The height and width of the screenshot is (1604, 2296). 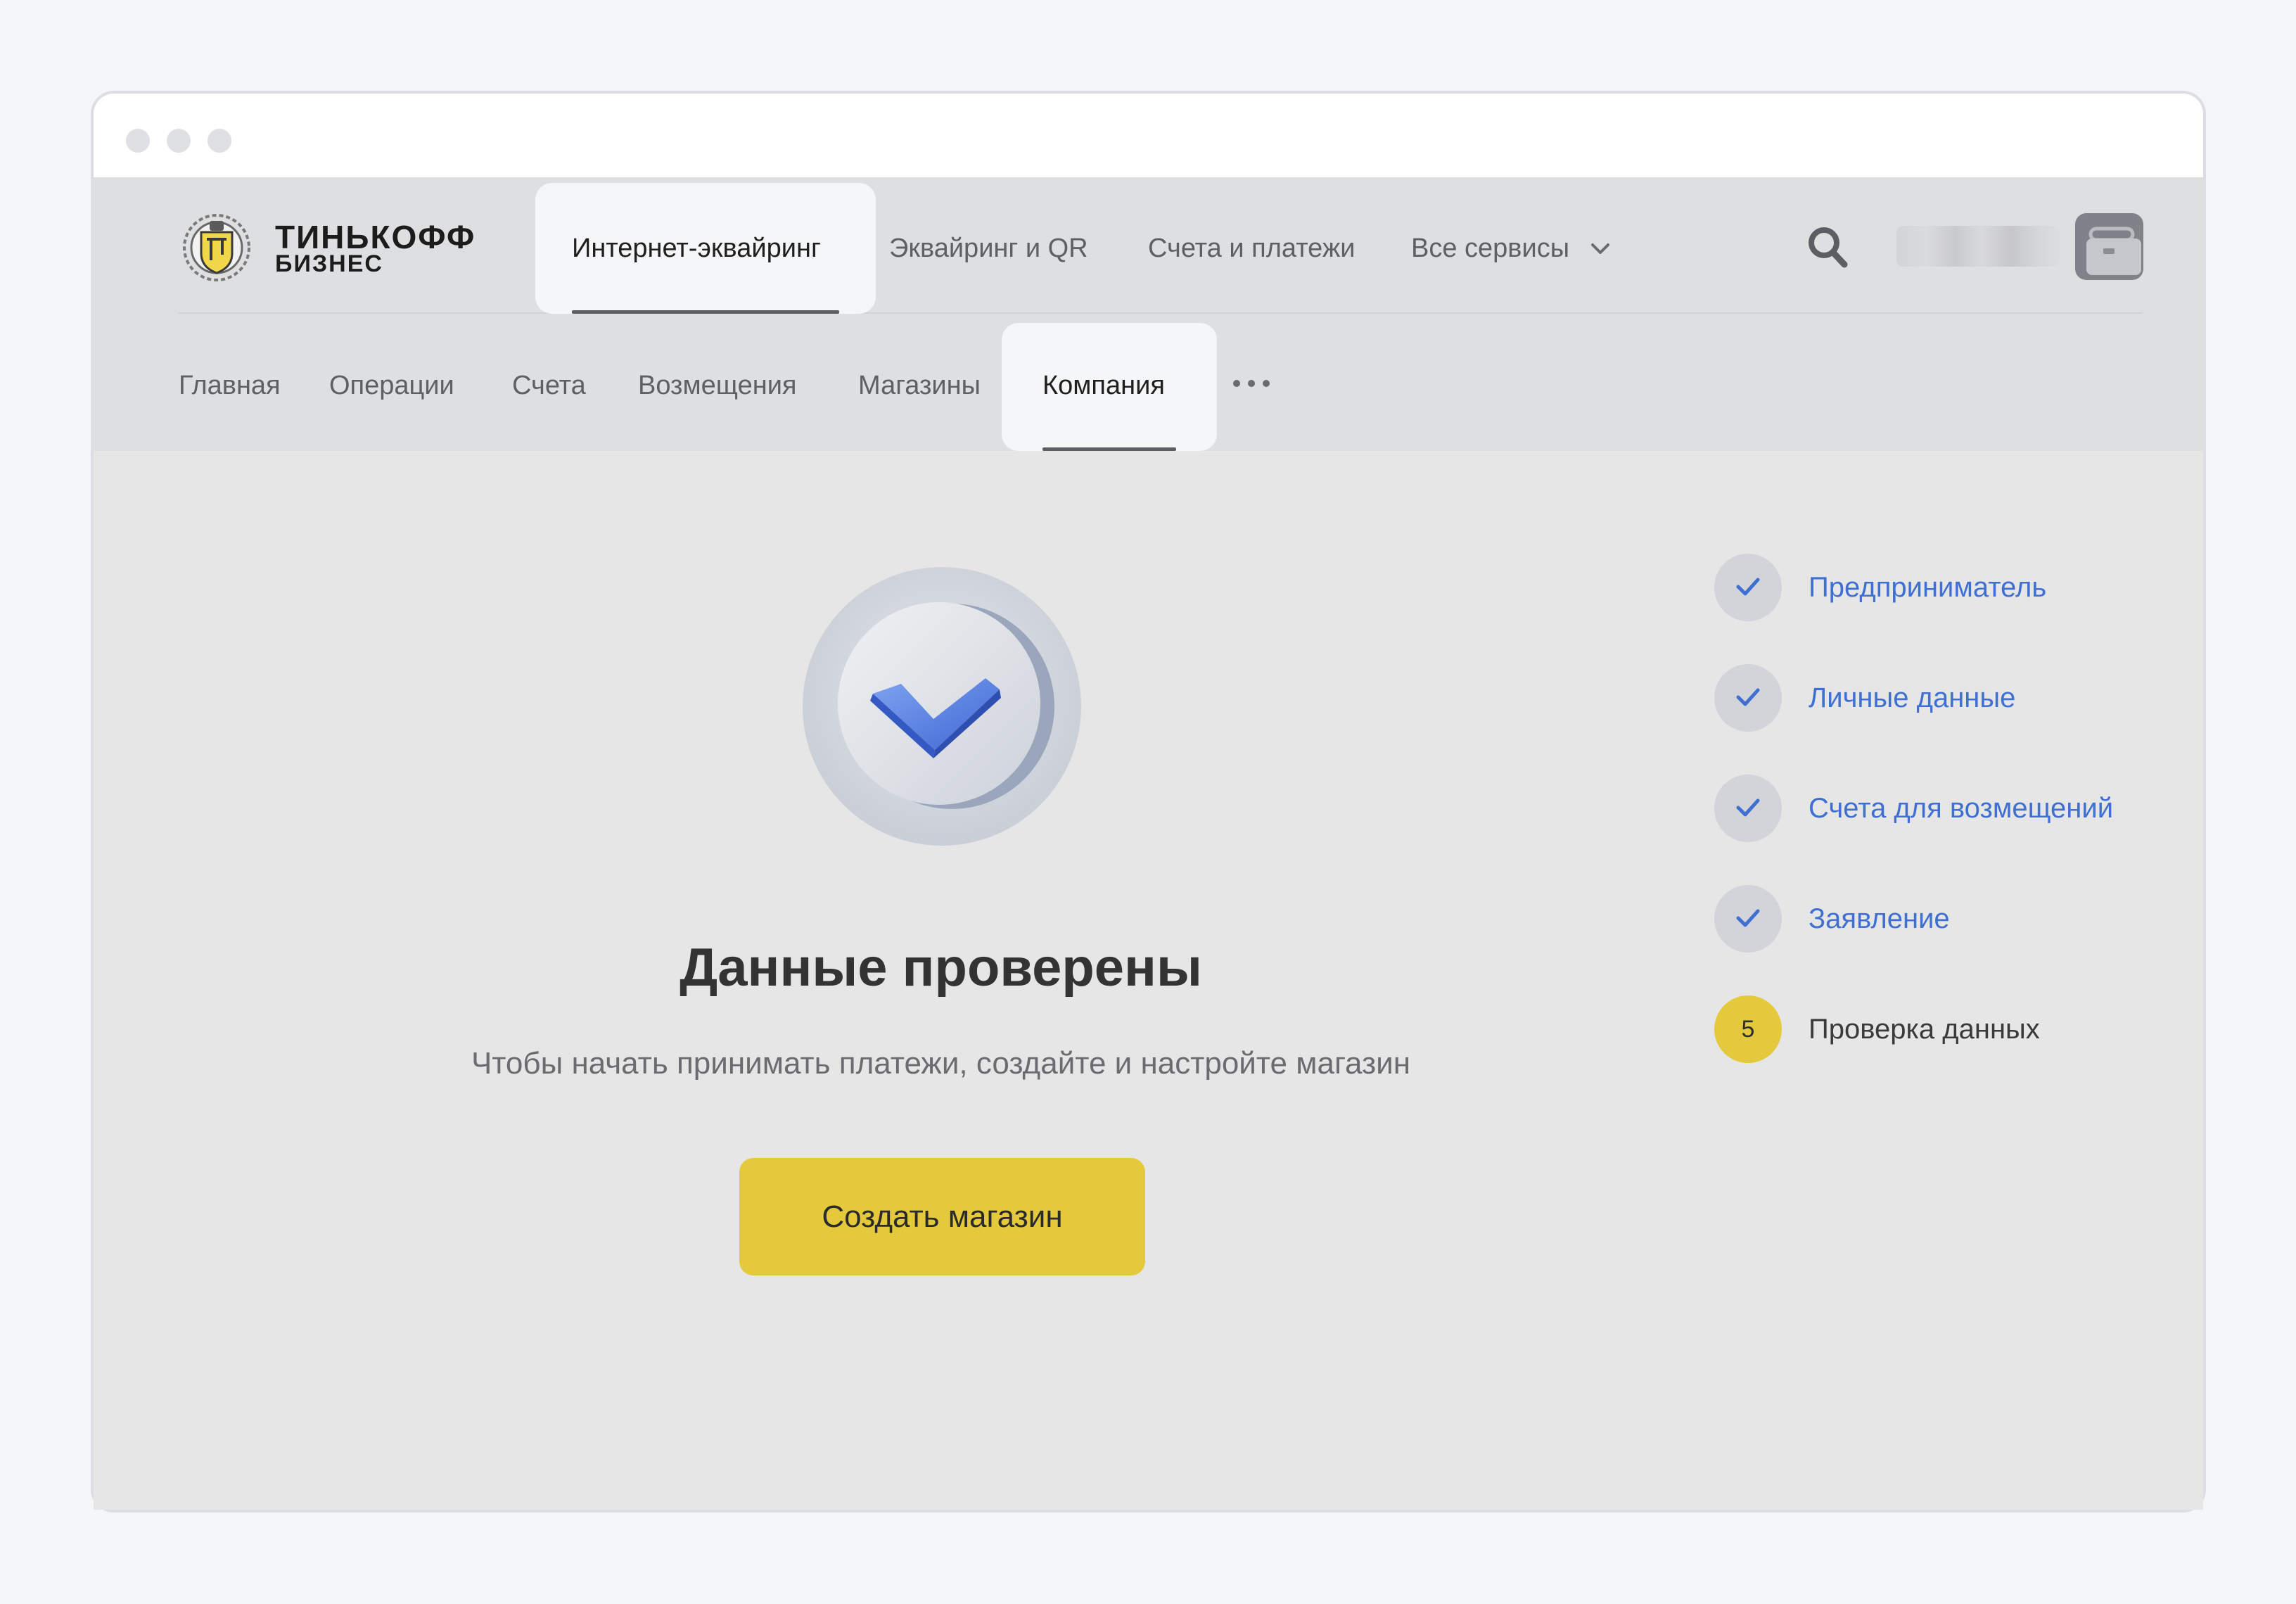 What do you see at coordinates (392, 385) in the screenshot?
I see `subtab-operations: Операции` at bounding box center [392, 385].